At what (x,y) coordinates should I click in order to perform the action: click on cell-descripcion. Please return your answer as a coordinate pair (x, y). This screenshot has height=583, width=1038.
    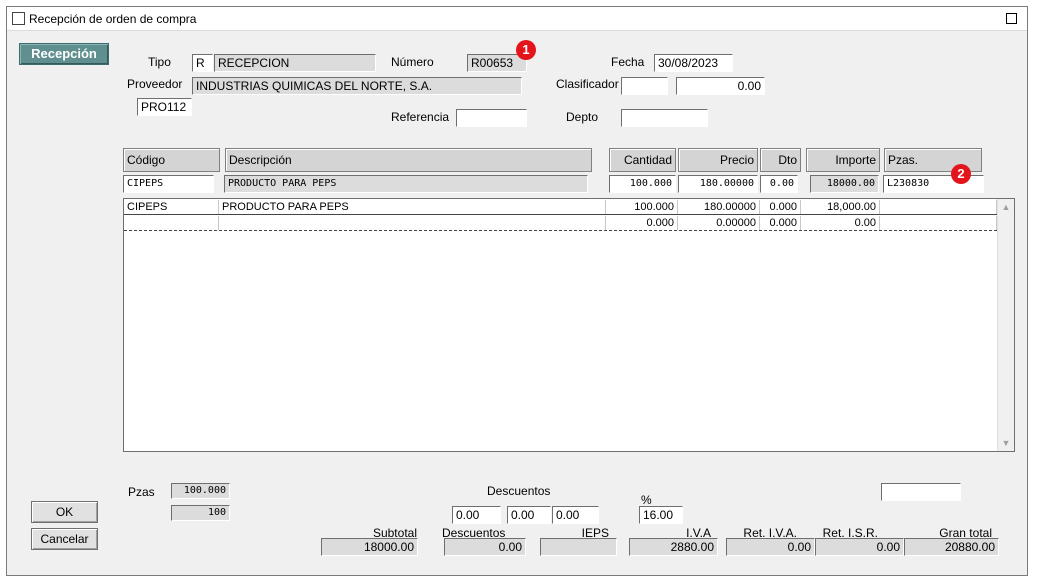
    Looking at the image, I should click on (412, 223).